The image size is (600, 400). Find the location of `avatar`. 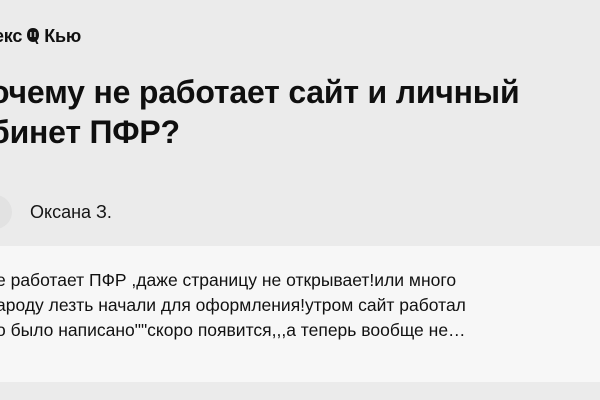

avatar is located at coordinates (6, 212).